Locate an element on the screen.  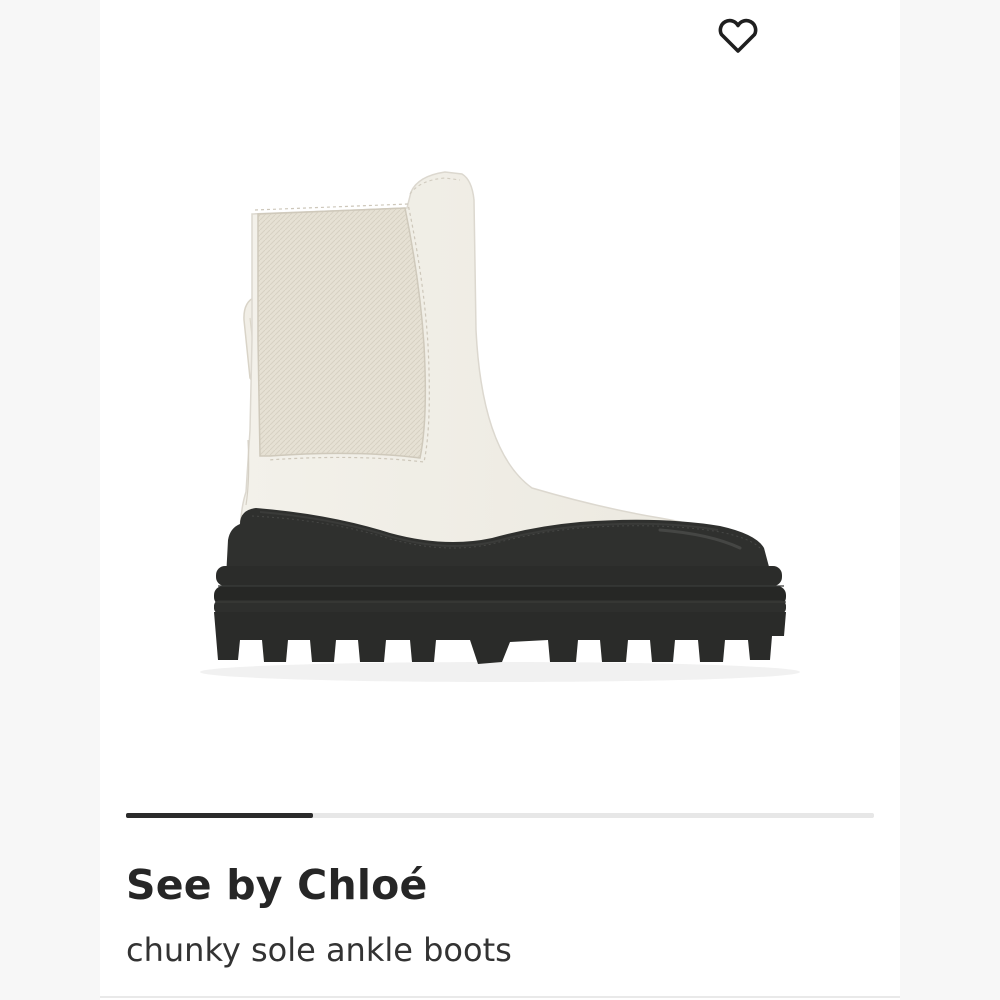
favorite-button is located at coordinates (738, 36).